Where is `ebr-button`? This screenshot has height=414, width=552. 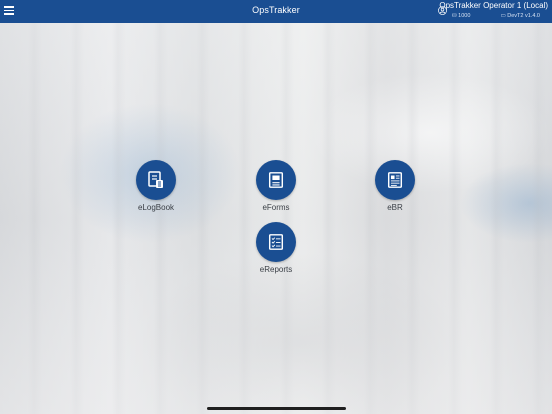
ebr-button is located at coordinates (395, 180).